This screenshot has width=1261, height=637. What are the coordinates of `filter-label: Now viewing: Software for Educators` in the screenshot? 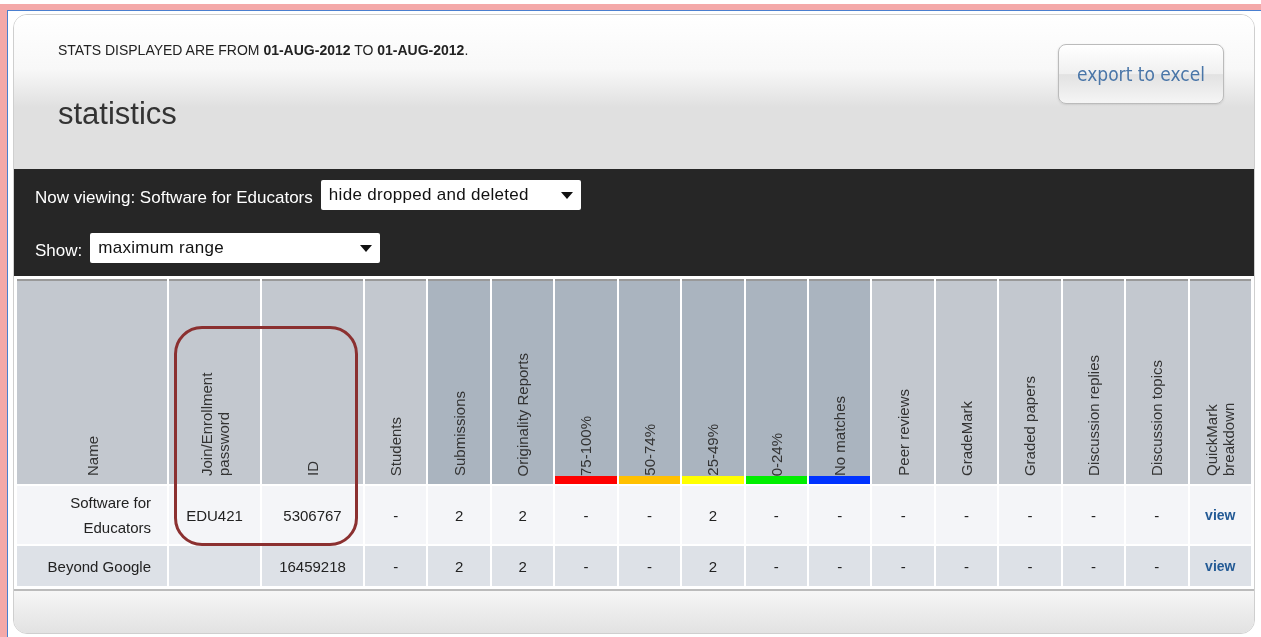 It's located at (174, 198).